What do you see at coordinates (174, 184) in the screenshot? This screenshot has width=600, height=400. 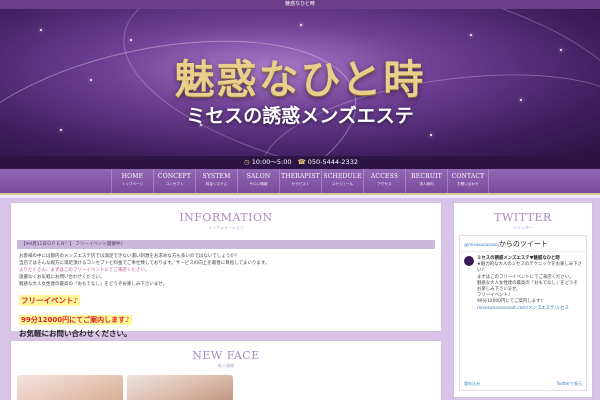 I see `nav-sublabel: コンセプト` at bounding box center [174, 184].